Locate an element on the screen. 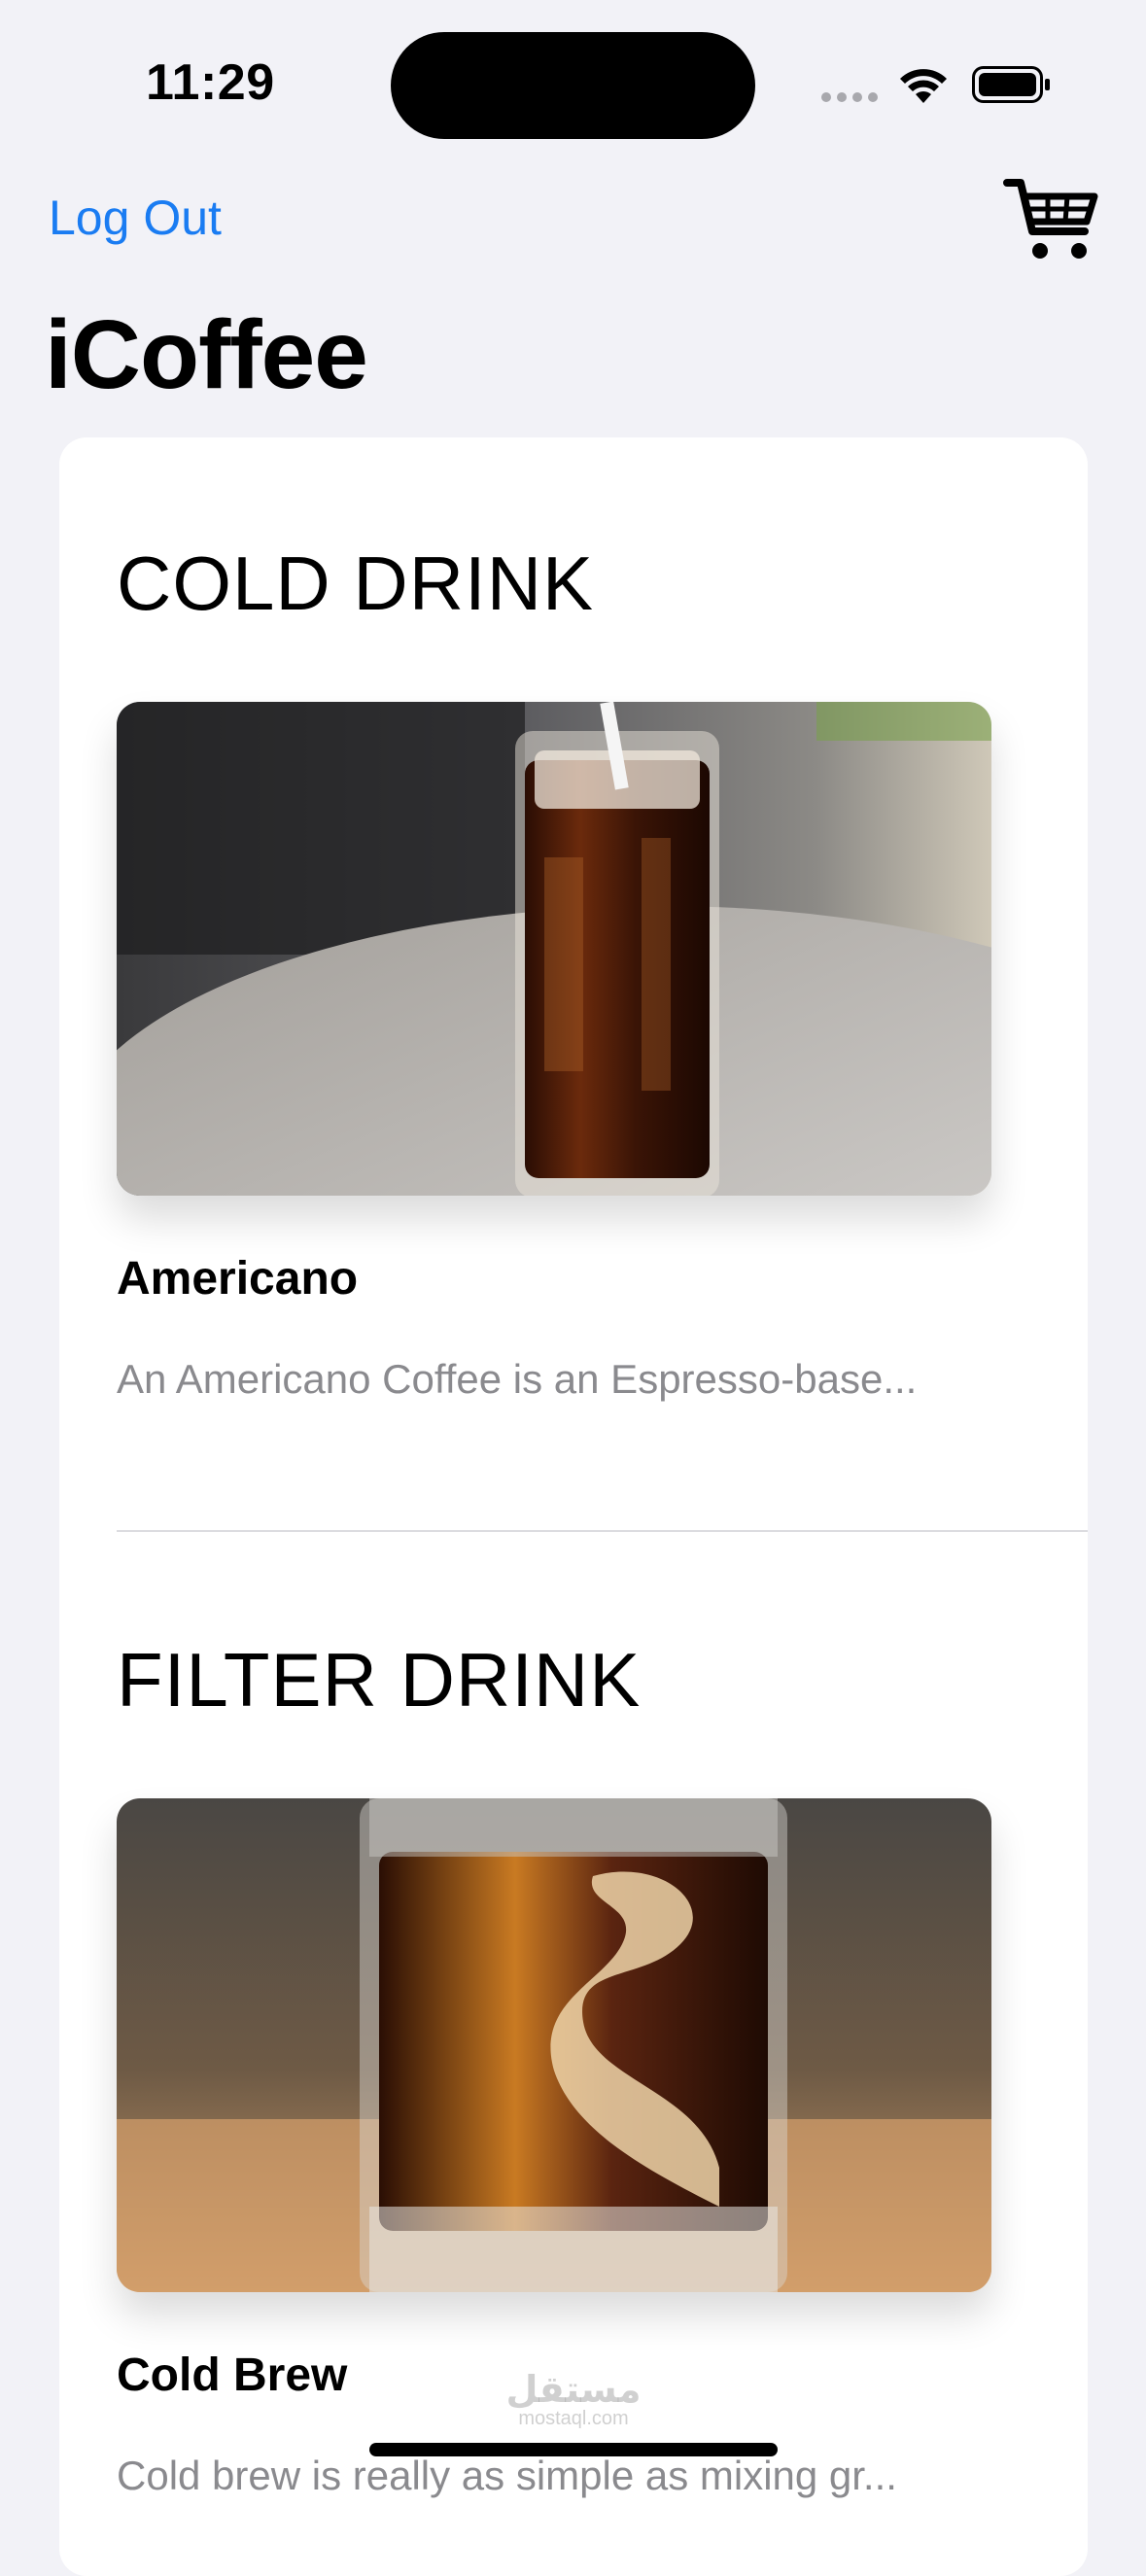  cold-brew-image is located at coordinates (554, 2045).